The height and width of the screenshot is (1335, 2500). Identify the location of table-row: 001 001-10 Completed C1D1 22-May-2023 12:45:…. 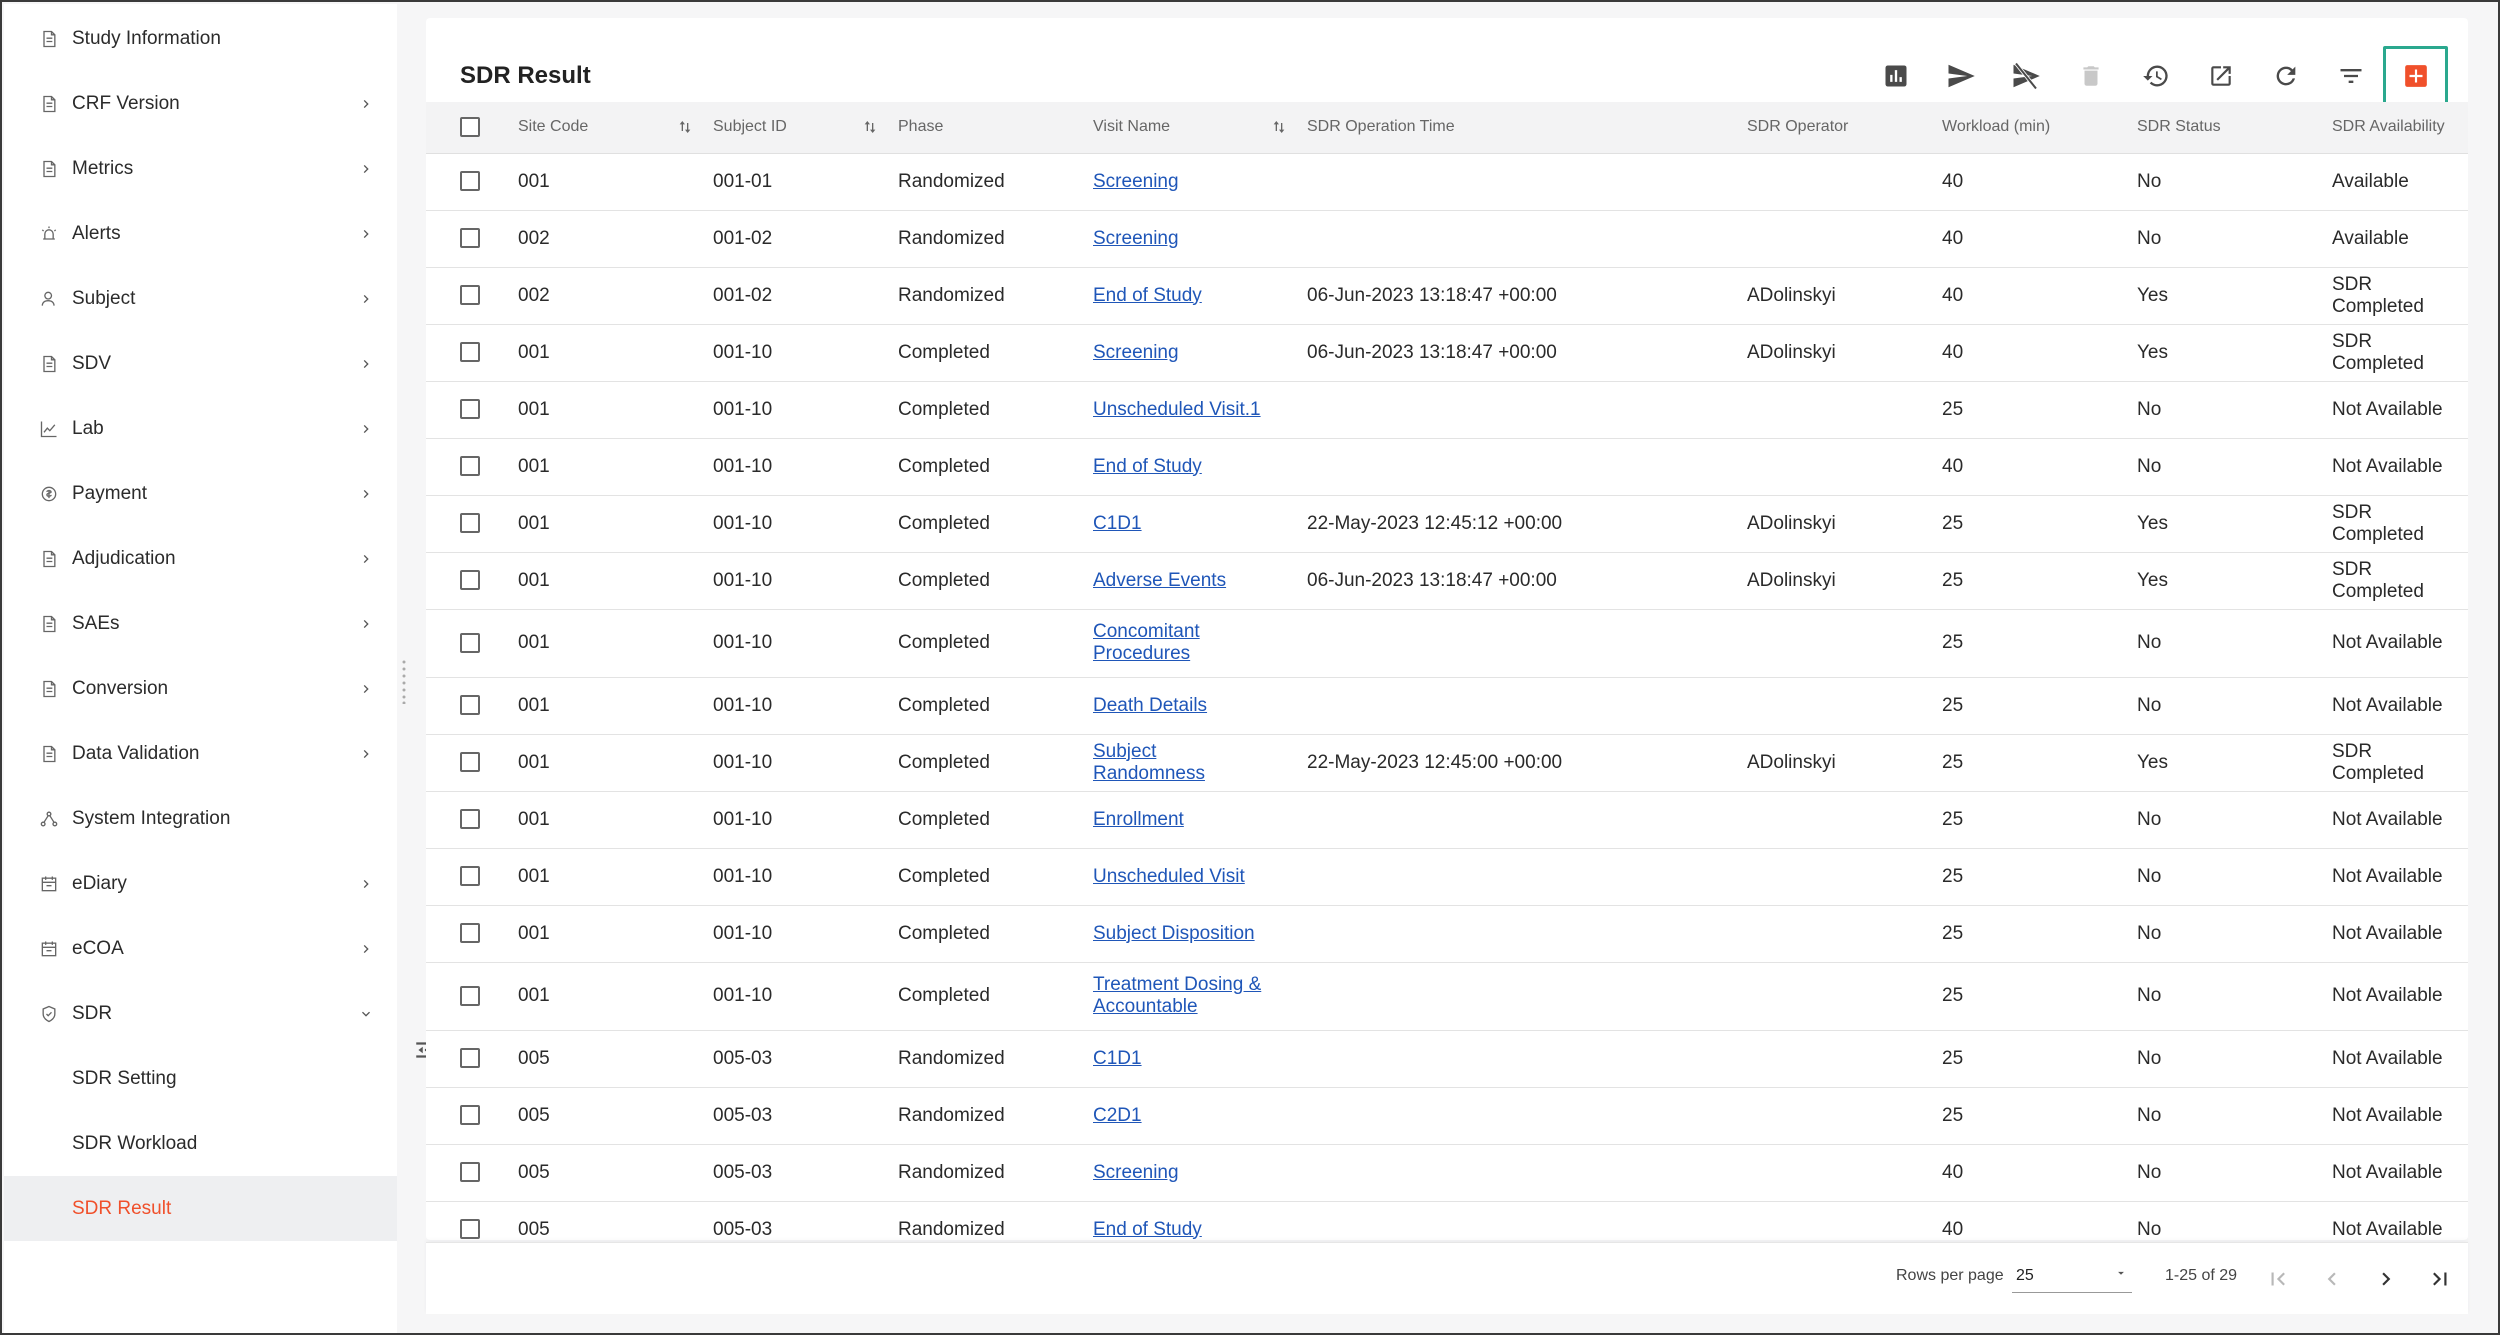
(1447, 524).